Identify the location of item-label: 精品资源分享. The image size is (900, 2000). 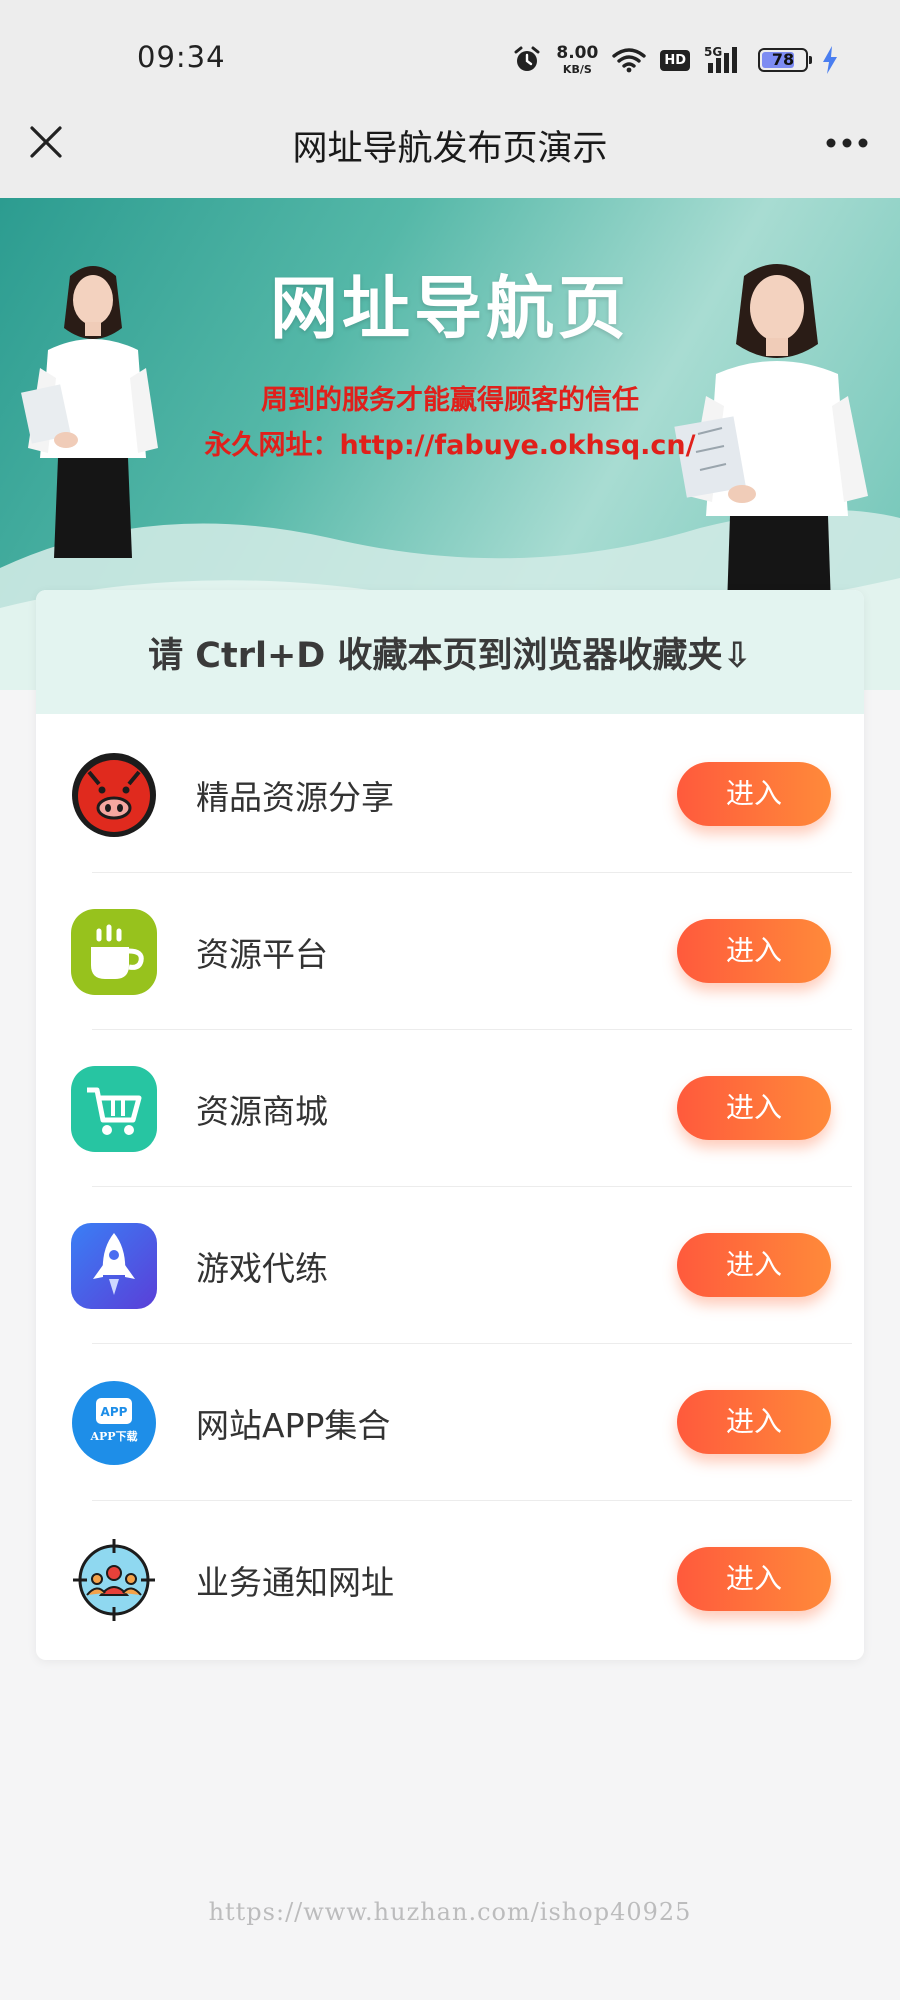
(295, 797).